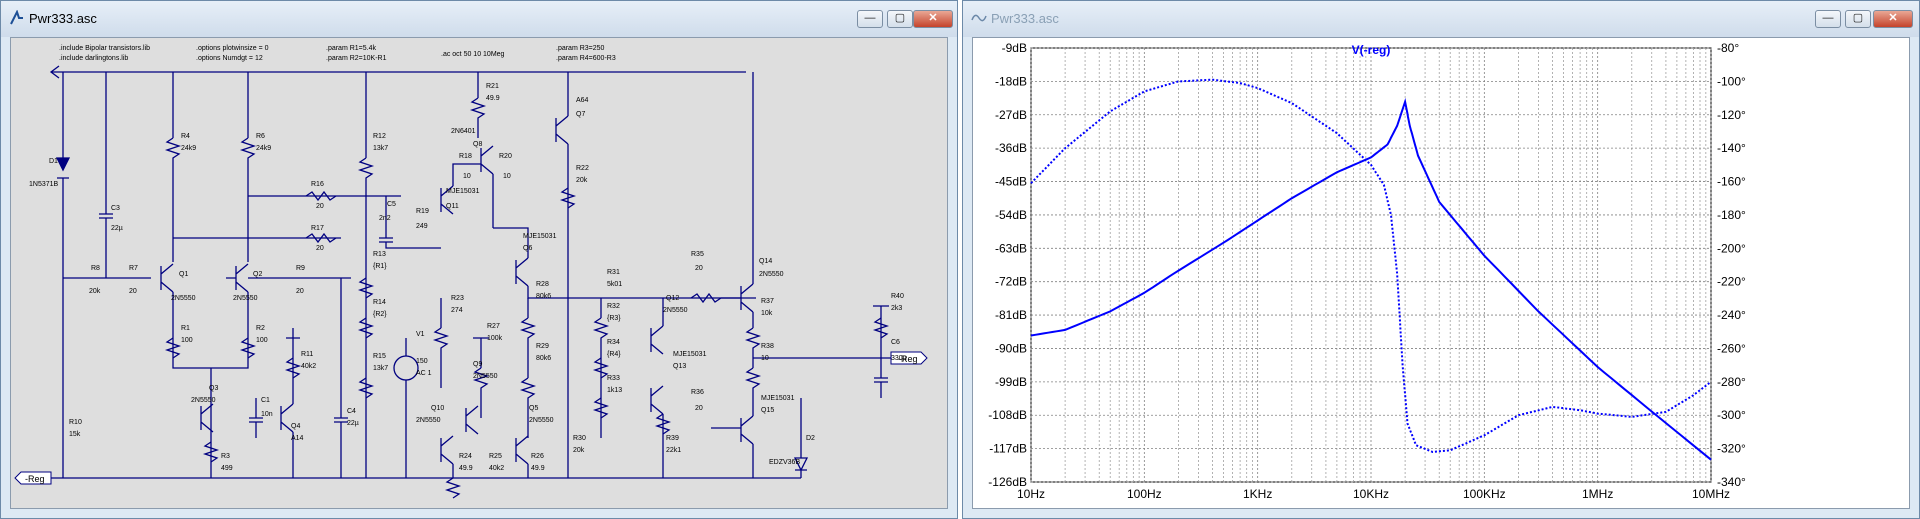 This screenshot has height=519, width=1920. What do you see at coordinates (1011, 115) in the screenshot?
I see `y-left-tick-label: -27dB` at bounding box center [1011, 115].